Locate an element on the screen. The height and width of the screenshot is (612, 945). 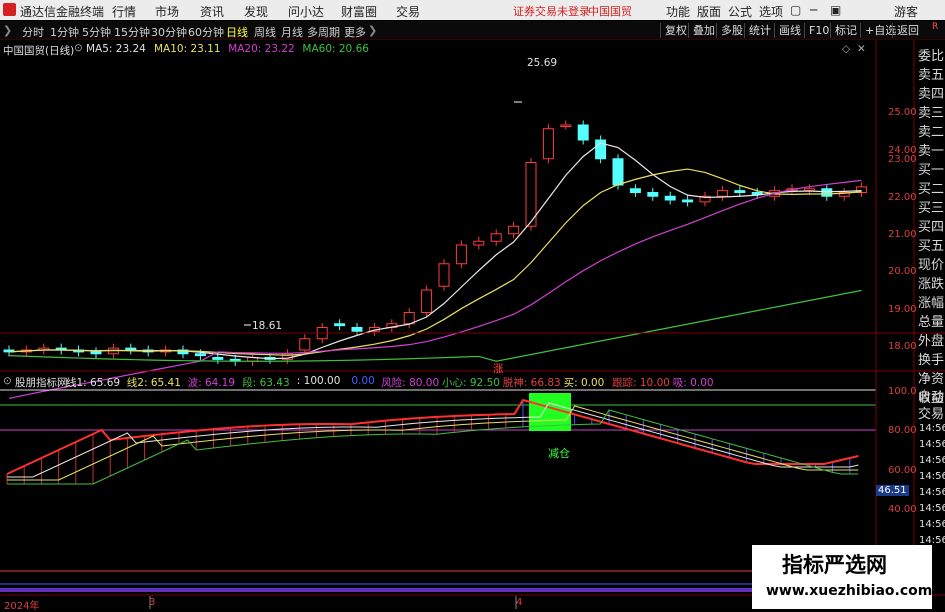
price-y-tick: 19.00 is located at coordinates (902, 309).